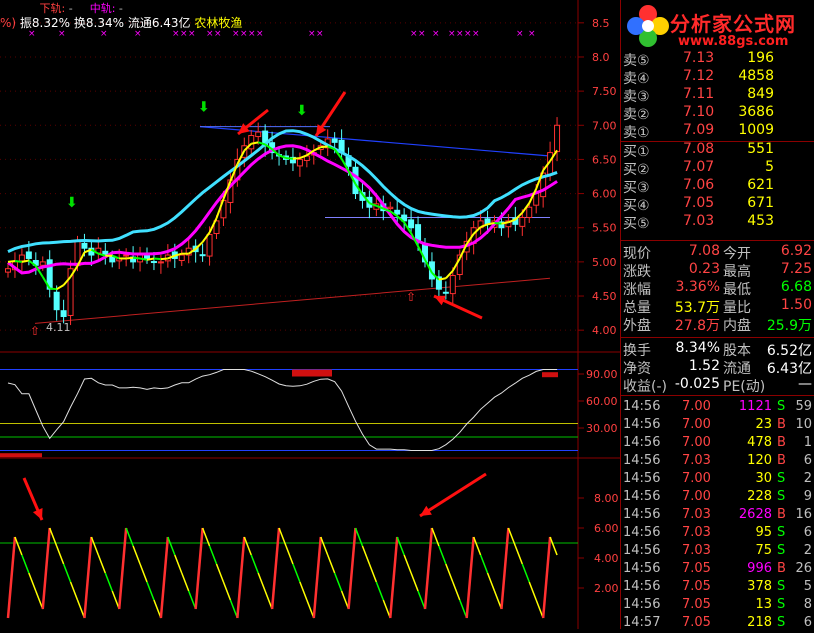 This screenshot has width=814, height=633. I want to click on tick-row: 14:56 7.00 478 B 1, so click(717, 444).